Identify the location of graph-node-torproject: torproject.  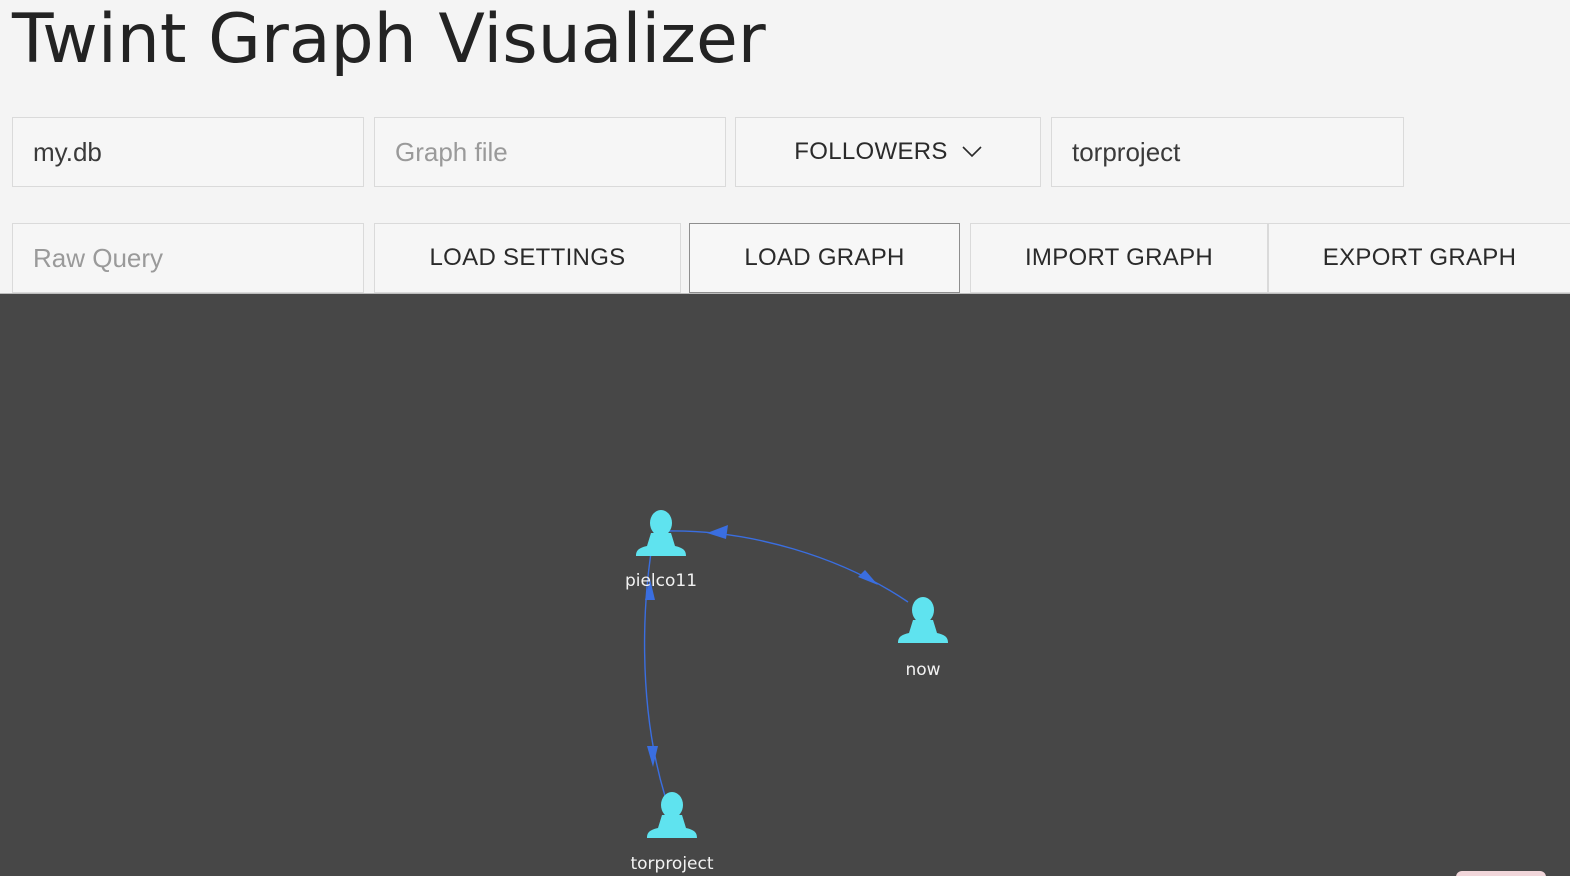
(672, 833).